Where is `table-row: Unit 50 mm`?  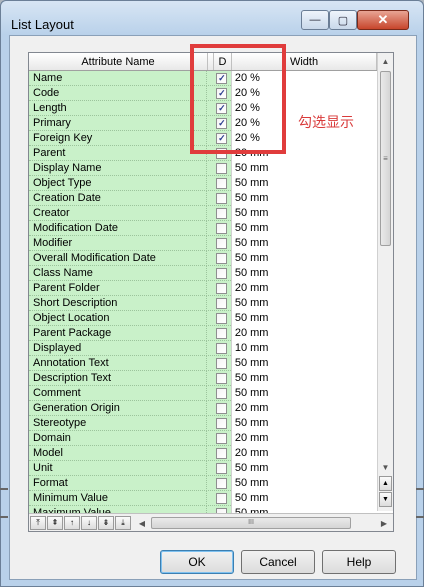 table-row: Unit 50 mm is located at coordinates (203, 468).